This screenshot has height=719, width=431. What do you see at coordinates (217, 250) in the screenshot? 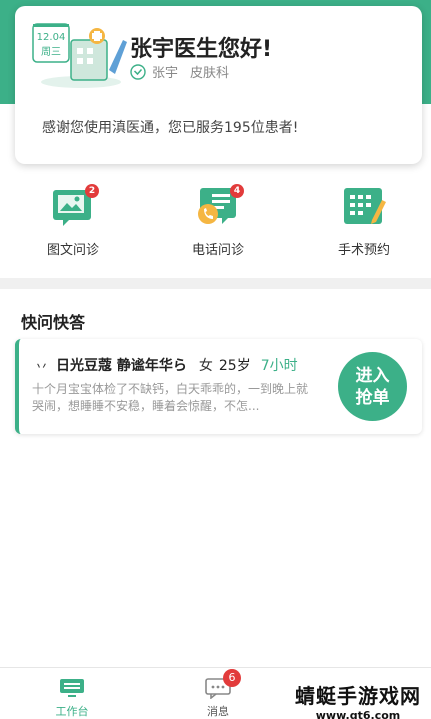
I see `action-label: 电话问诊` at bounding box center [217, 250].